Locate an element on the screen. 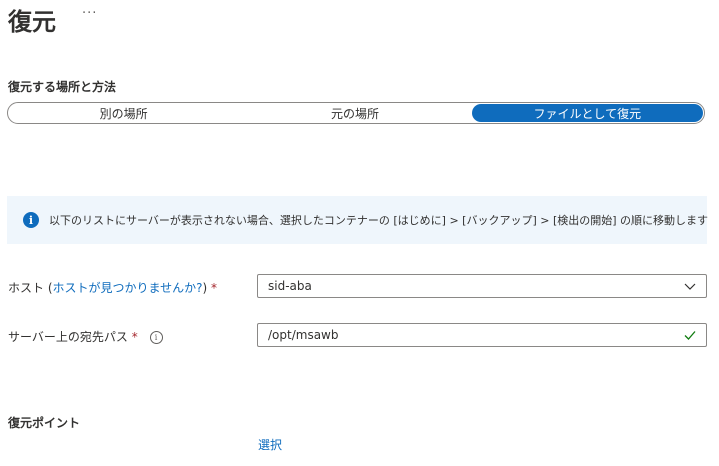 The height and width of the screenshot is (466, 719). host-label-row: ホスト (ホストが見つかりませんか?) * is located at coordinates (113, 288).